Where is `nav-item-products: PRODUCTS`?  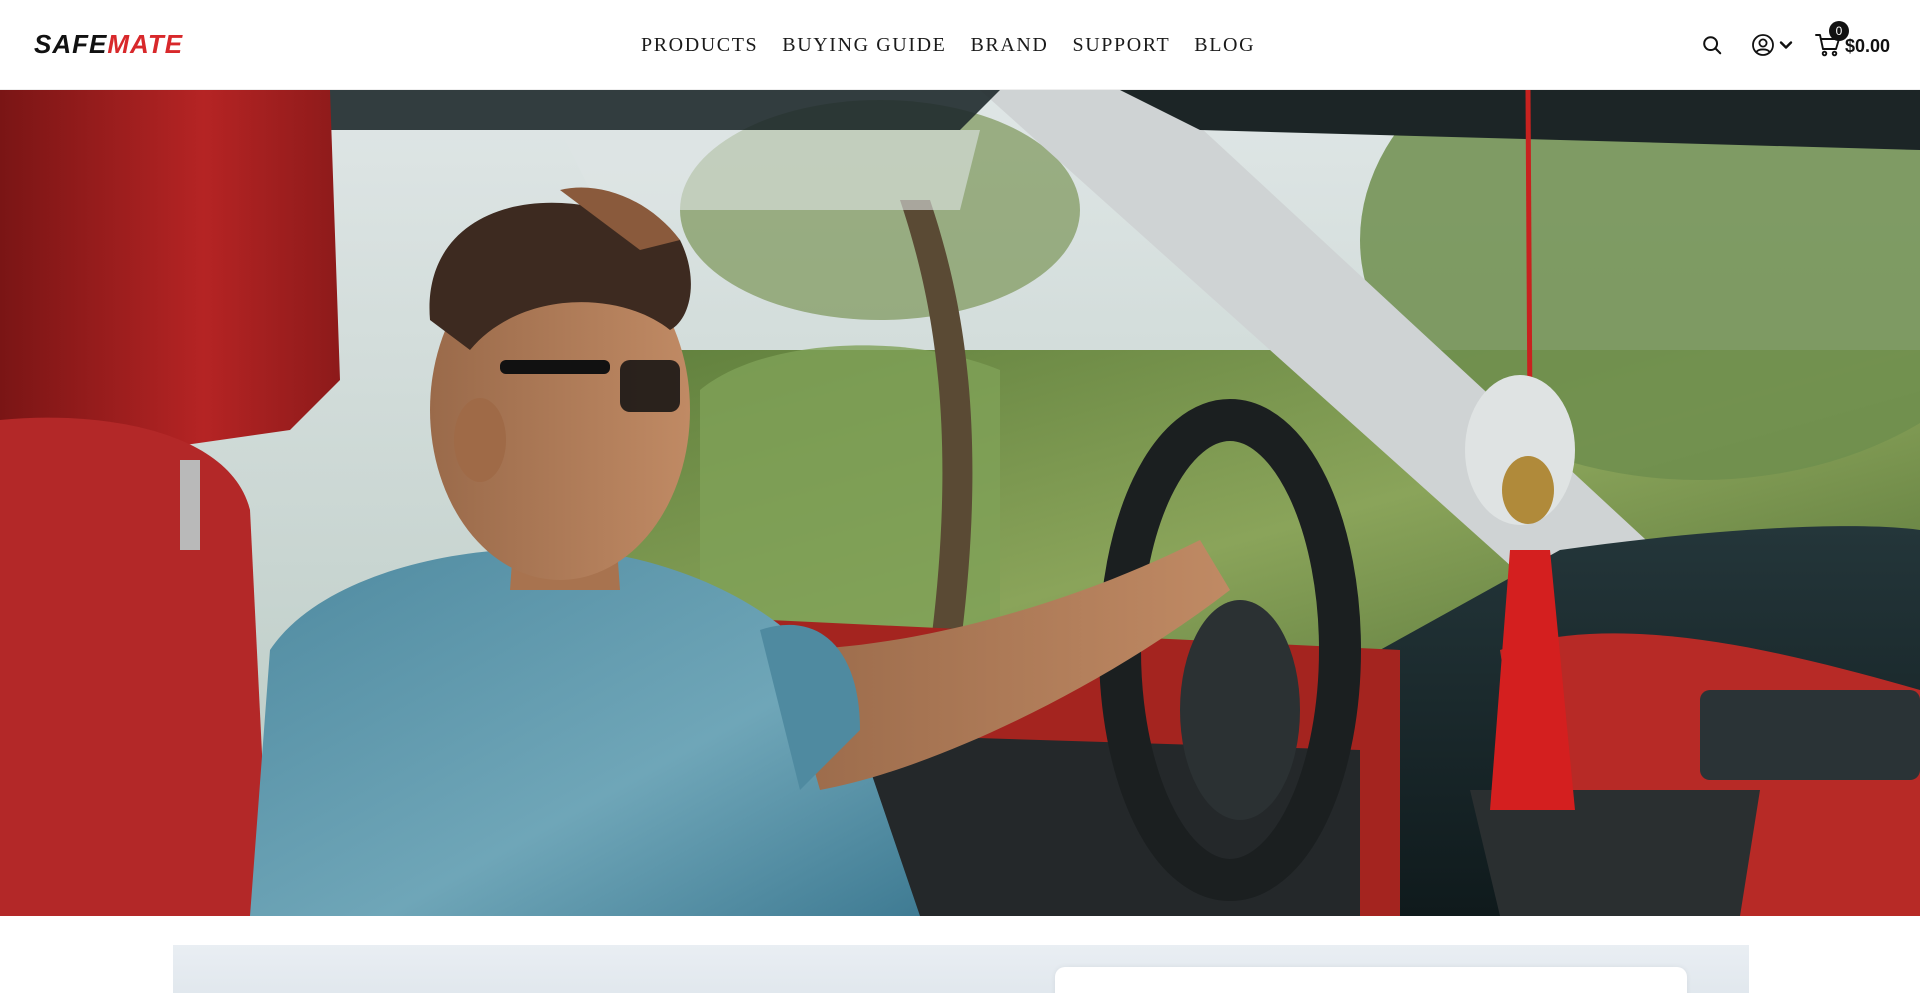 nav-item-products: PRODUCTS is located at coordinates (699, 45).